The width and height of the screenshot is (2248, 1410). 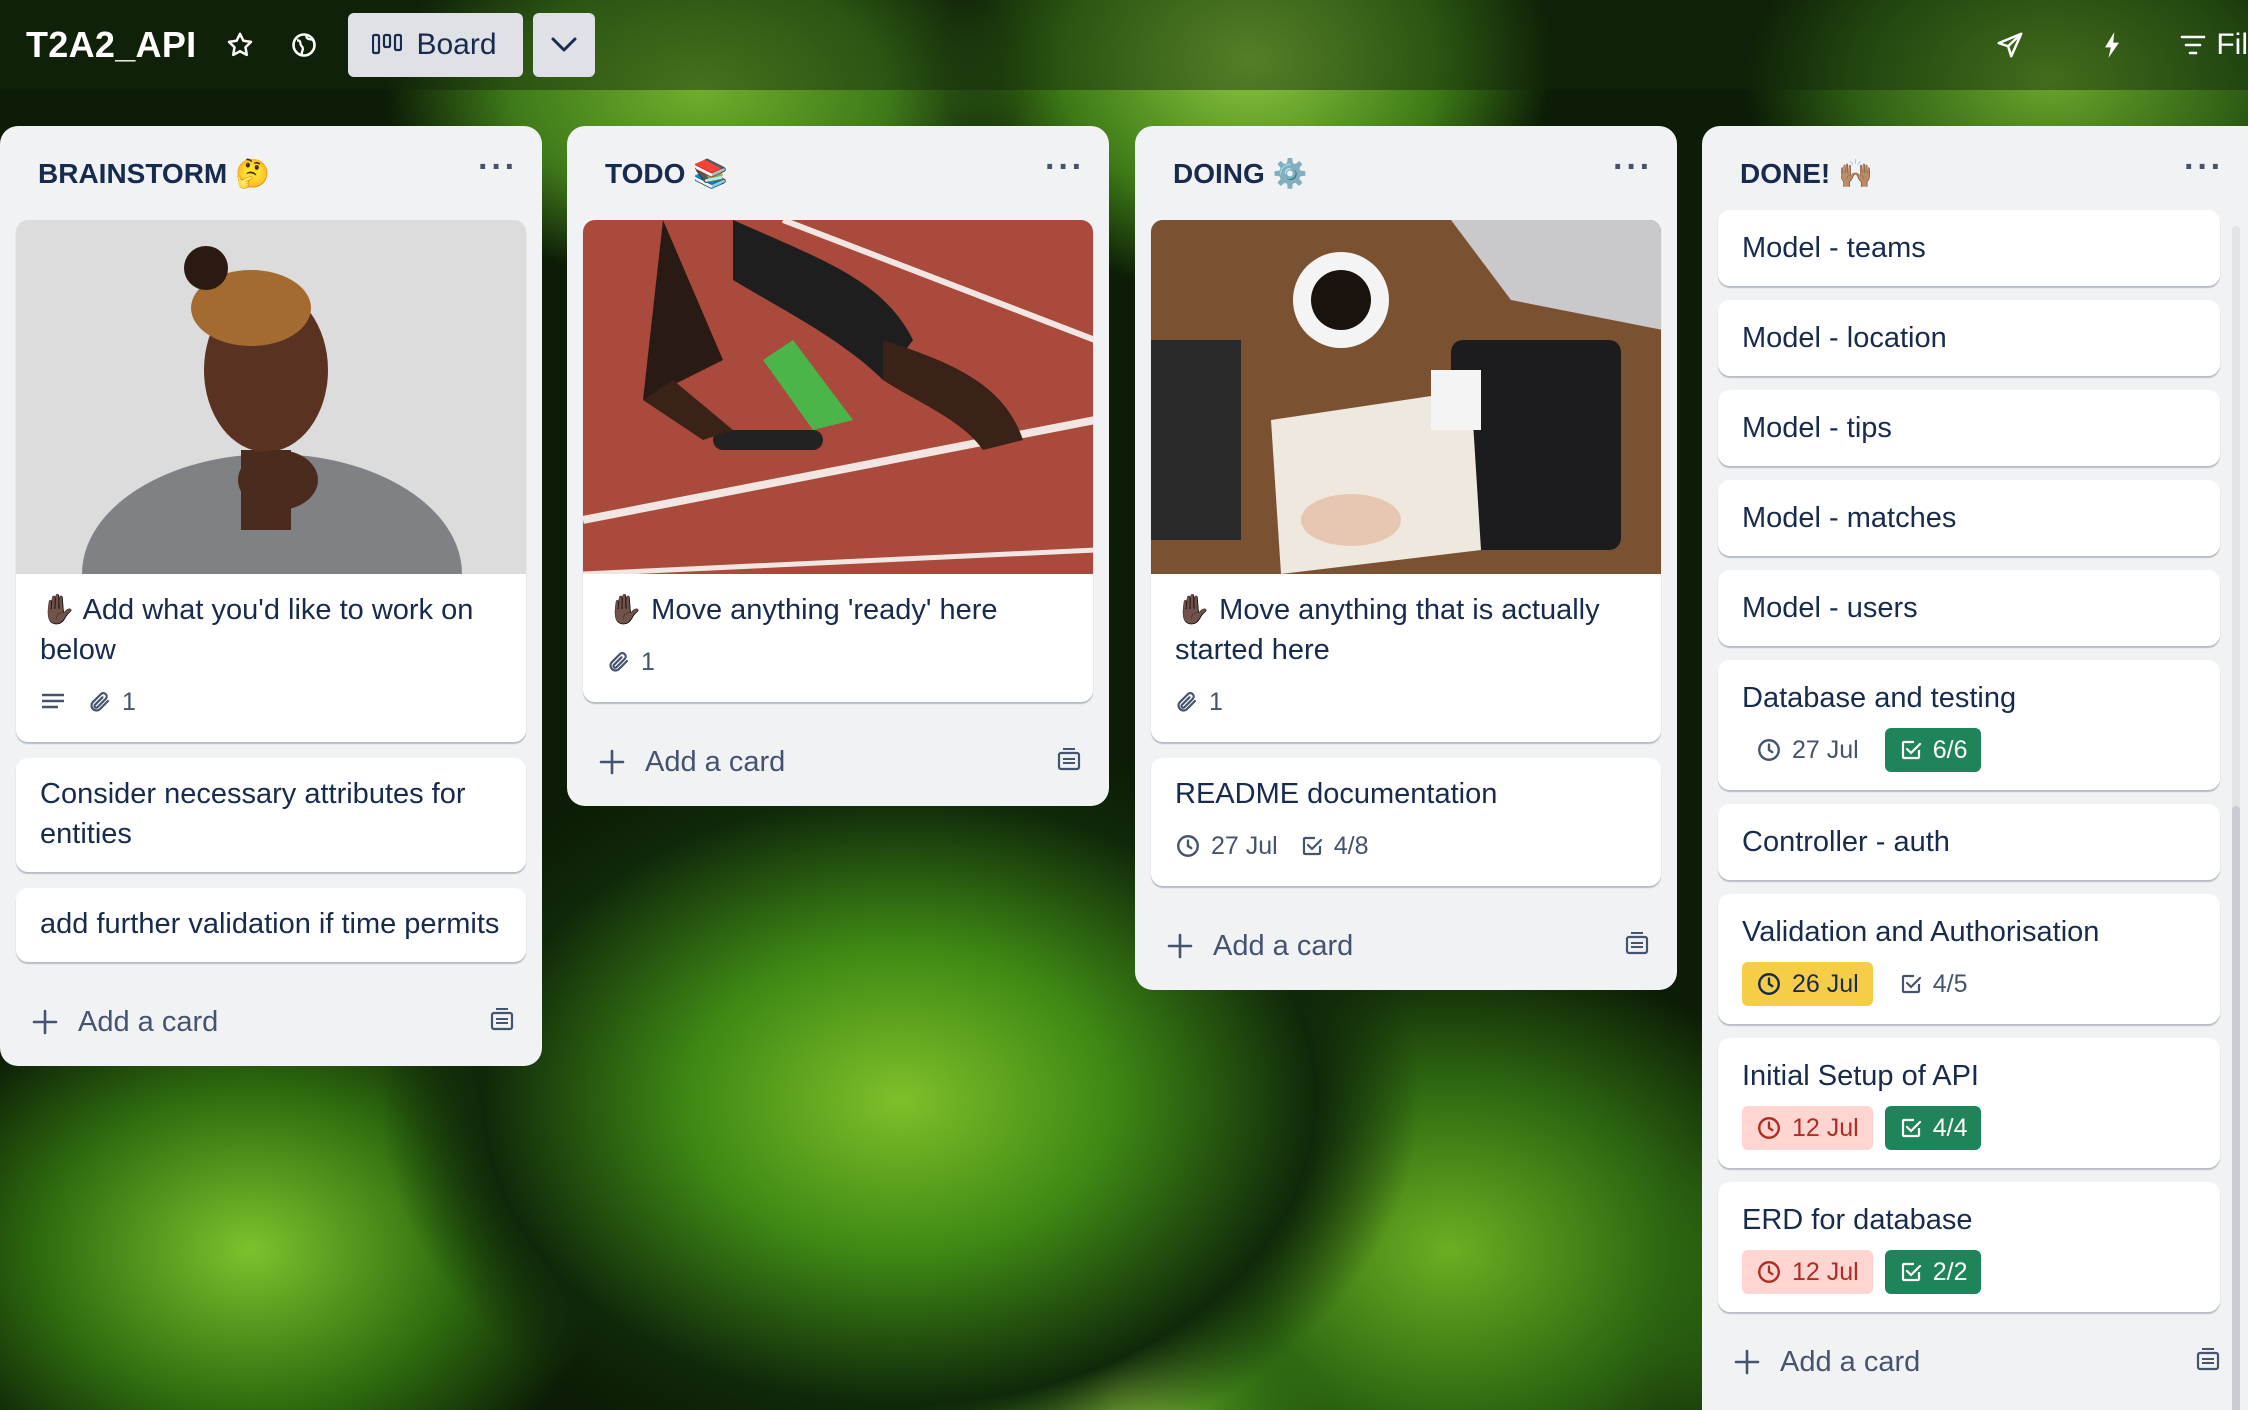 I want to click on board-view-label: Board, so click(x=456, y=44).